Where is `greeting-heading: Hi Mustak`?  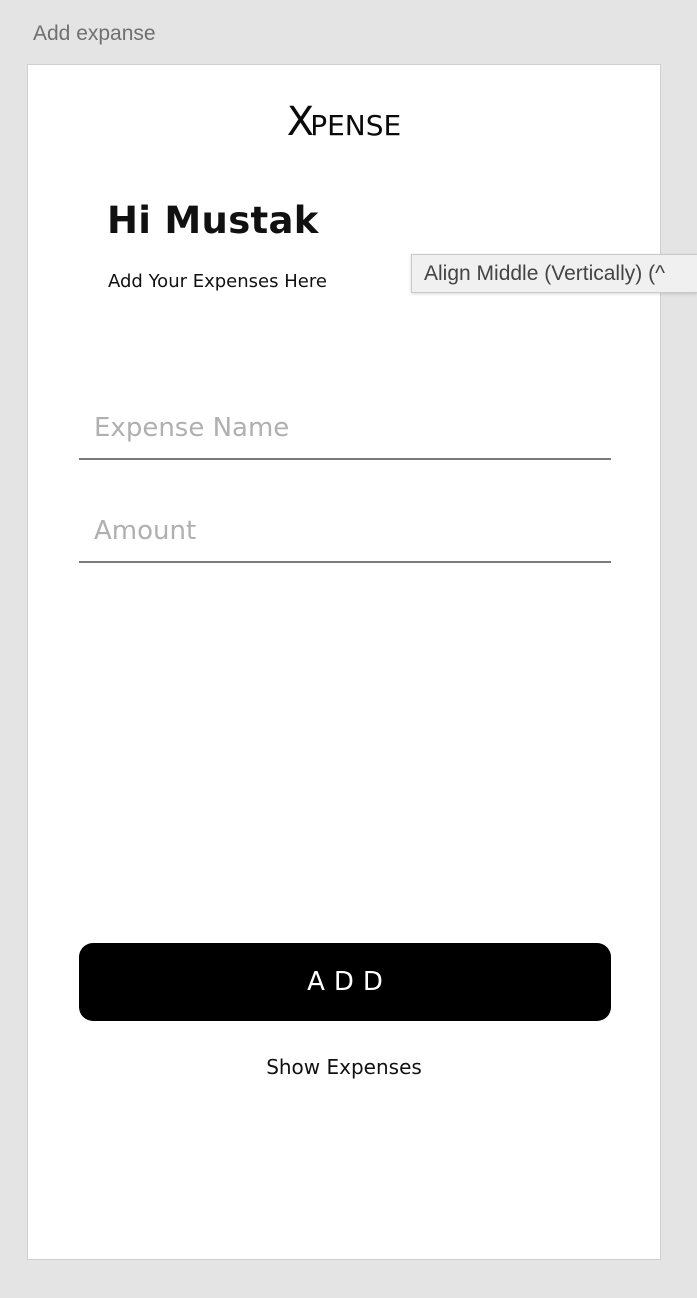
greeting-heading: Hi Mustak is located at coordinates (213, 220).